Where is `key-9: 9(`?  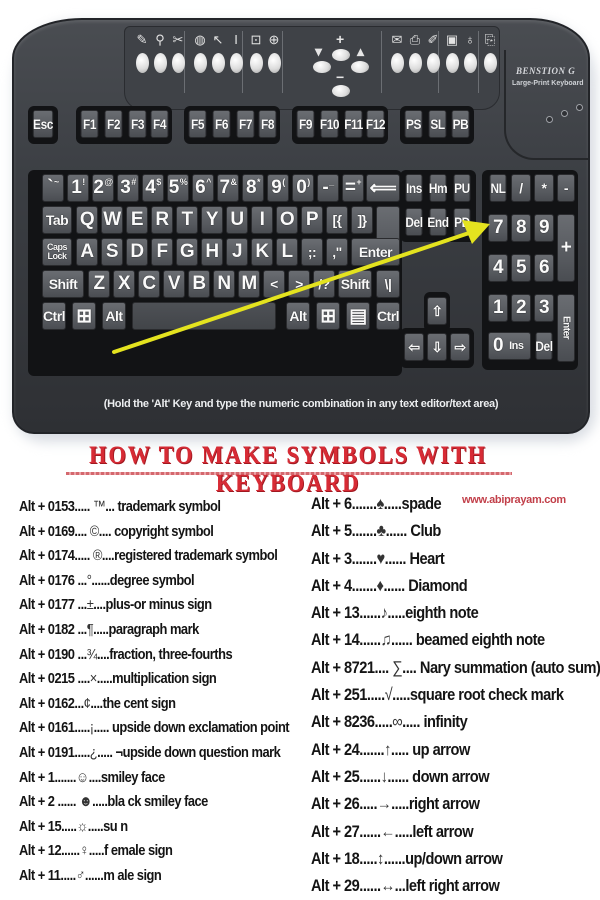 key-9: 9( is located at coordinates (278, 188).